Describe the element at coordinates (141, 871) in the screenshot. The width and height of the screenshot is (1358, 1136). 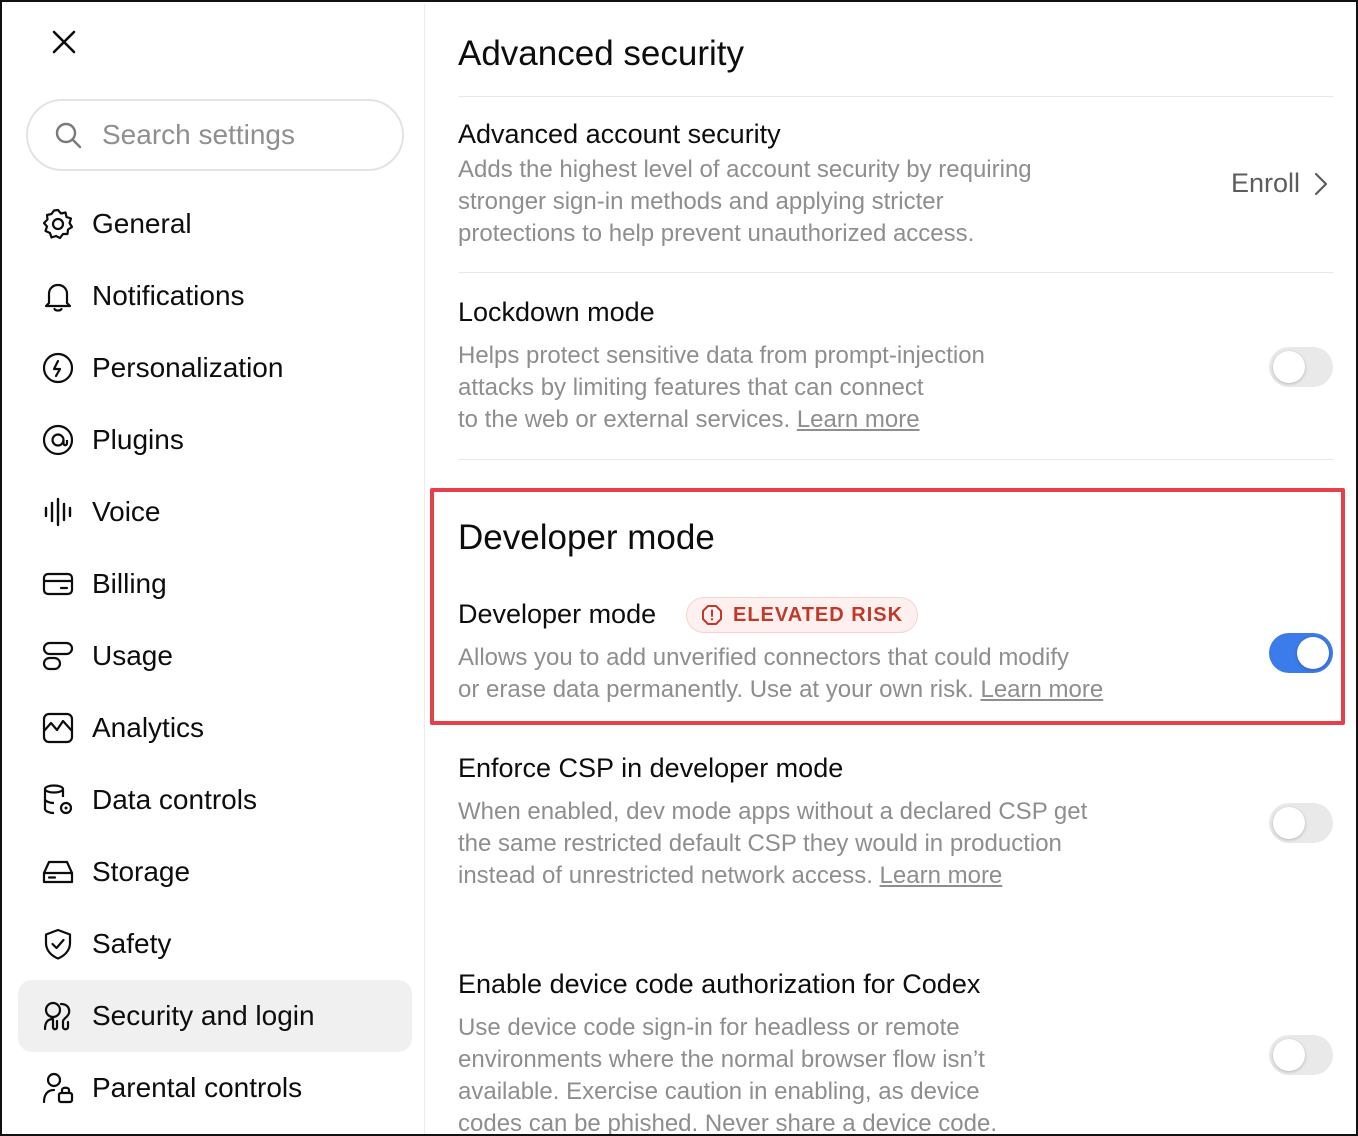
I see `sidebar-item-label: Storage` at that location.